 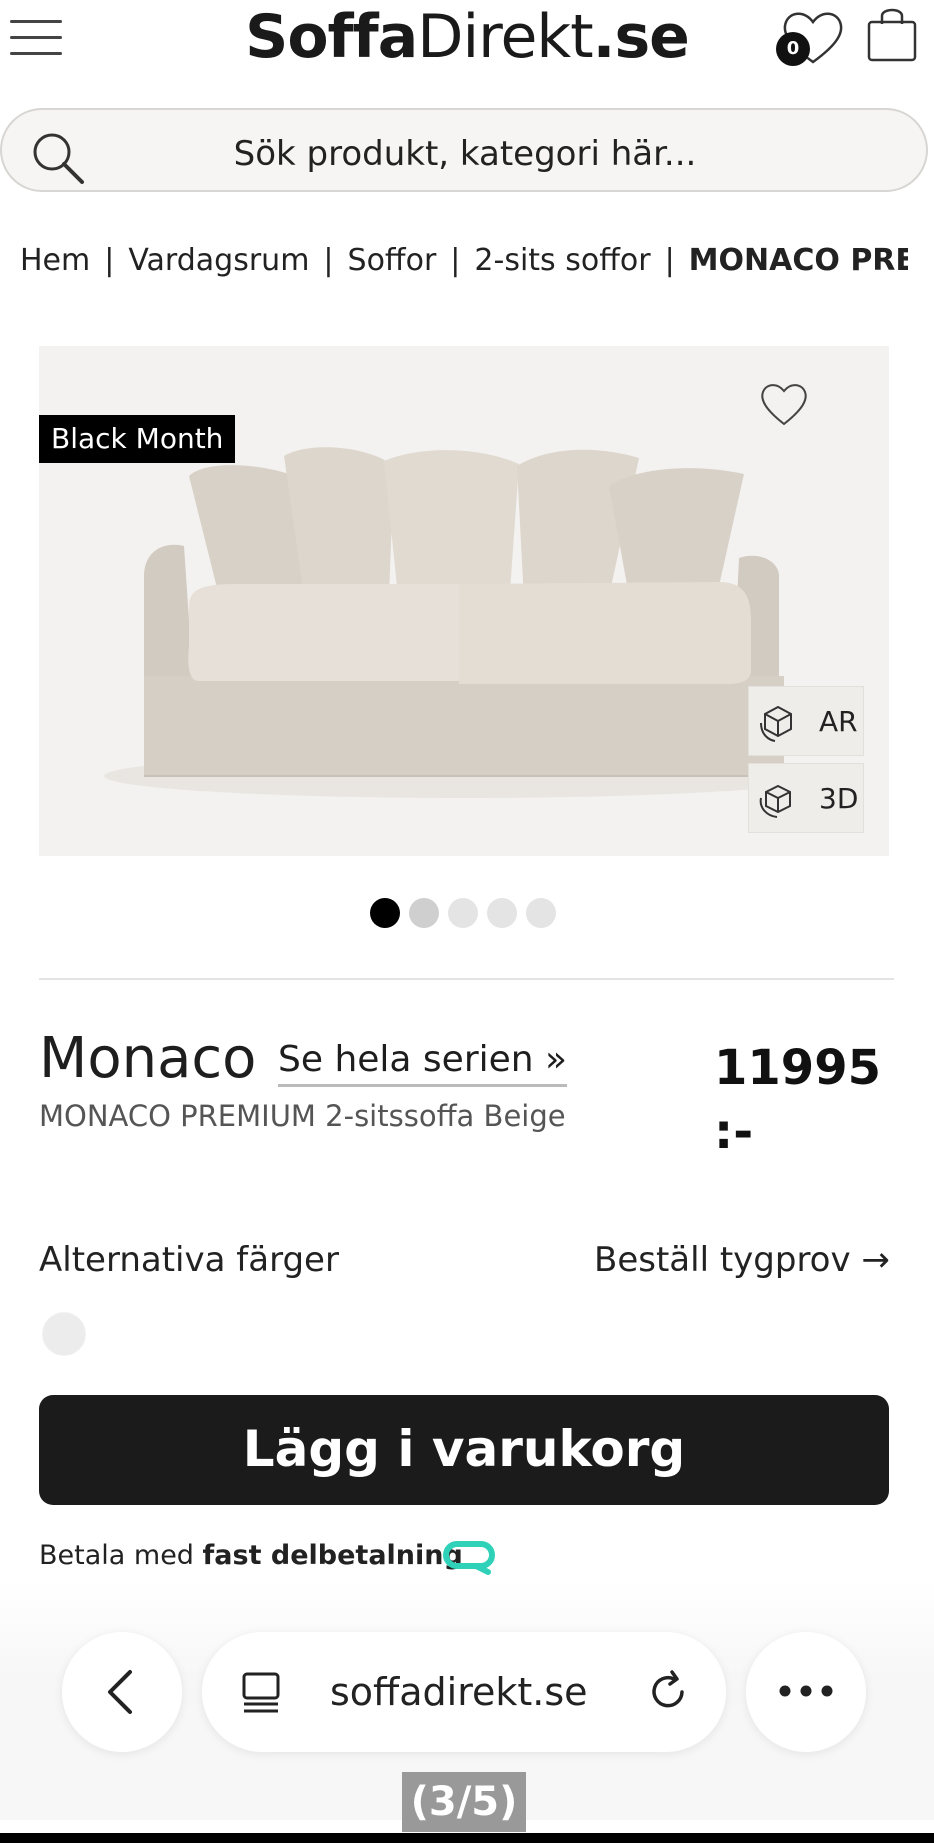 What do you see at coordinates (793, 49) in the screenshot?
I see `wishlist-count-badge: 0` at bounding box center [793, 49].